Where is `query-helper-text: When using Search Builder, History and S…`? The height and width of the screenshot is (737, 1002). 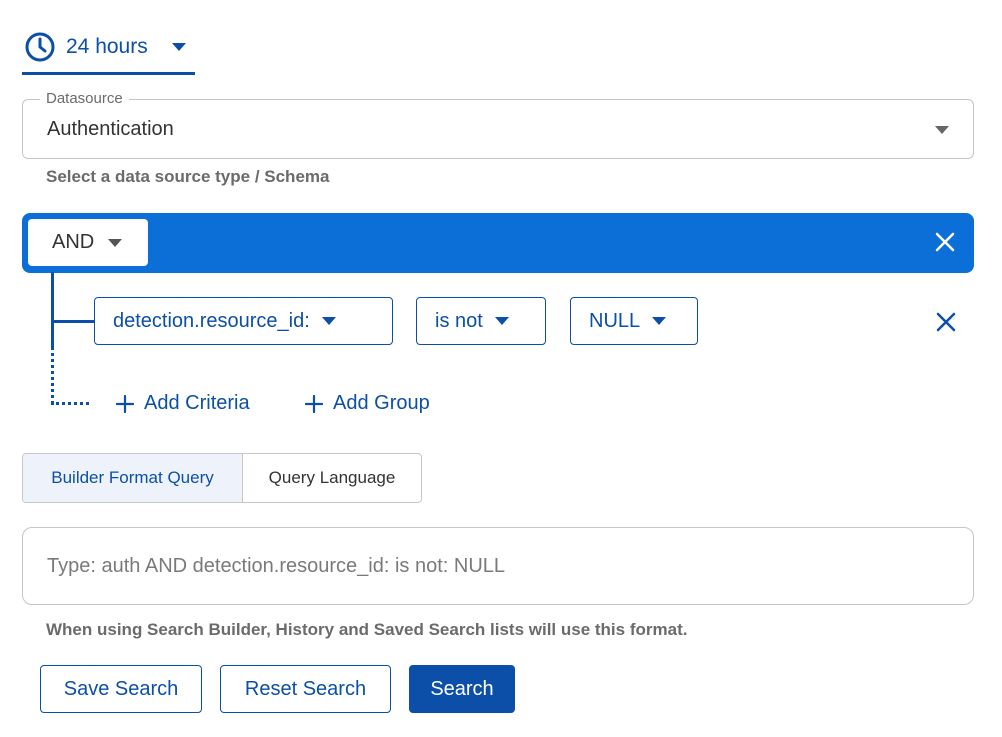 query-helper-text: When using Search Builder, History and S… is located at coordinates (367, 629).